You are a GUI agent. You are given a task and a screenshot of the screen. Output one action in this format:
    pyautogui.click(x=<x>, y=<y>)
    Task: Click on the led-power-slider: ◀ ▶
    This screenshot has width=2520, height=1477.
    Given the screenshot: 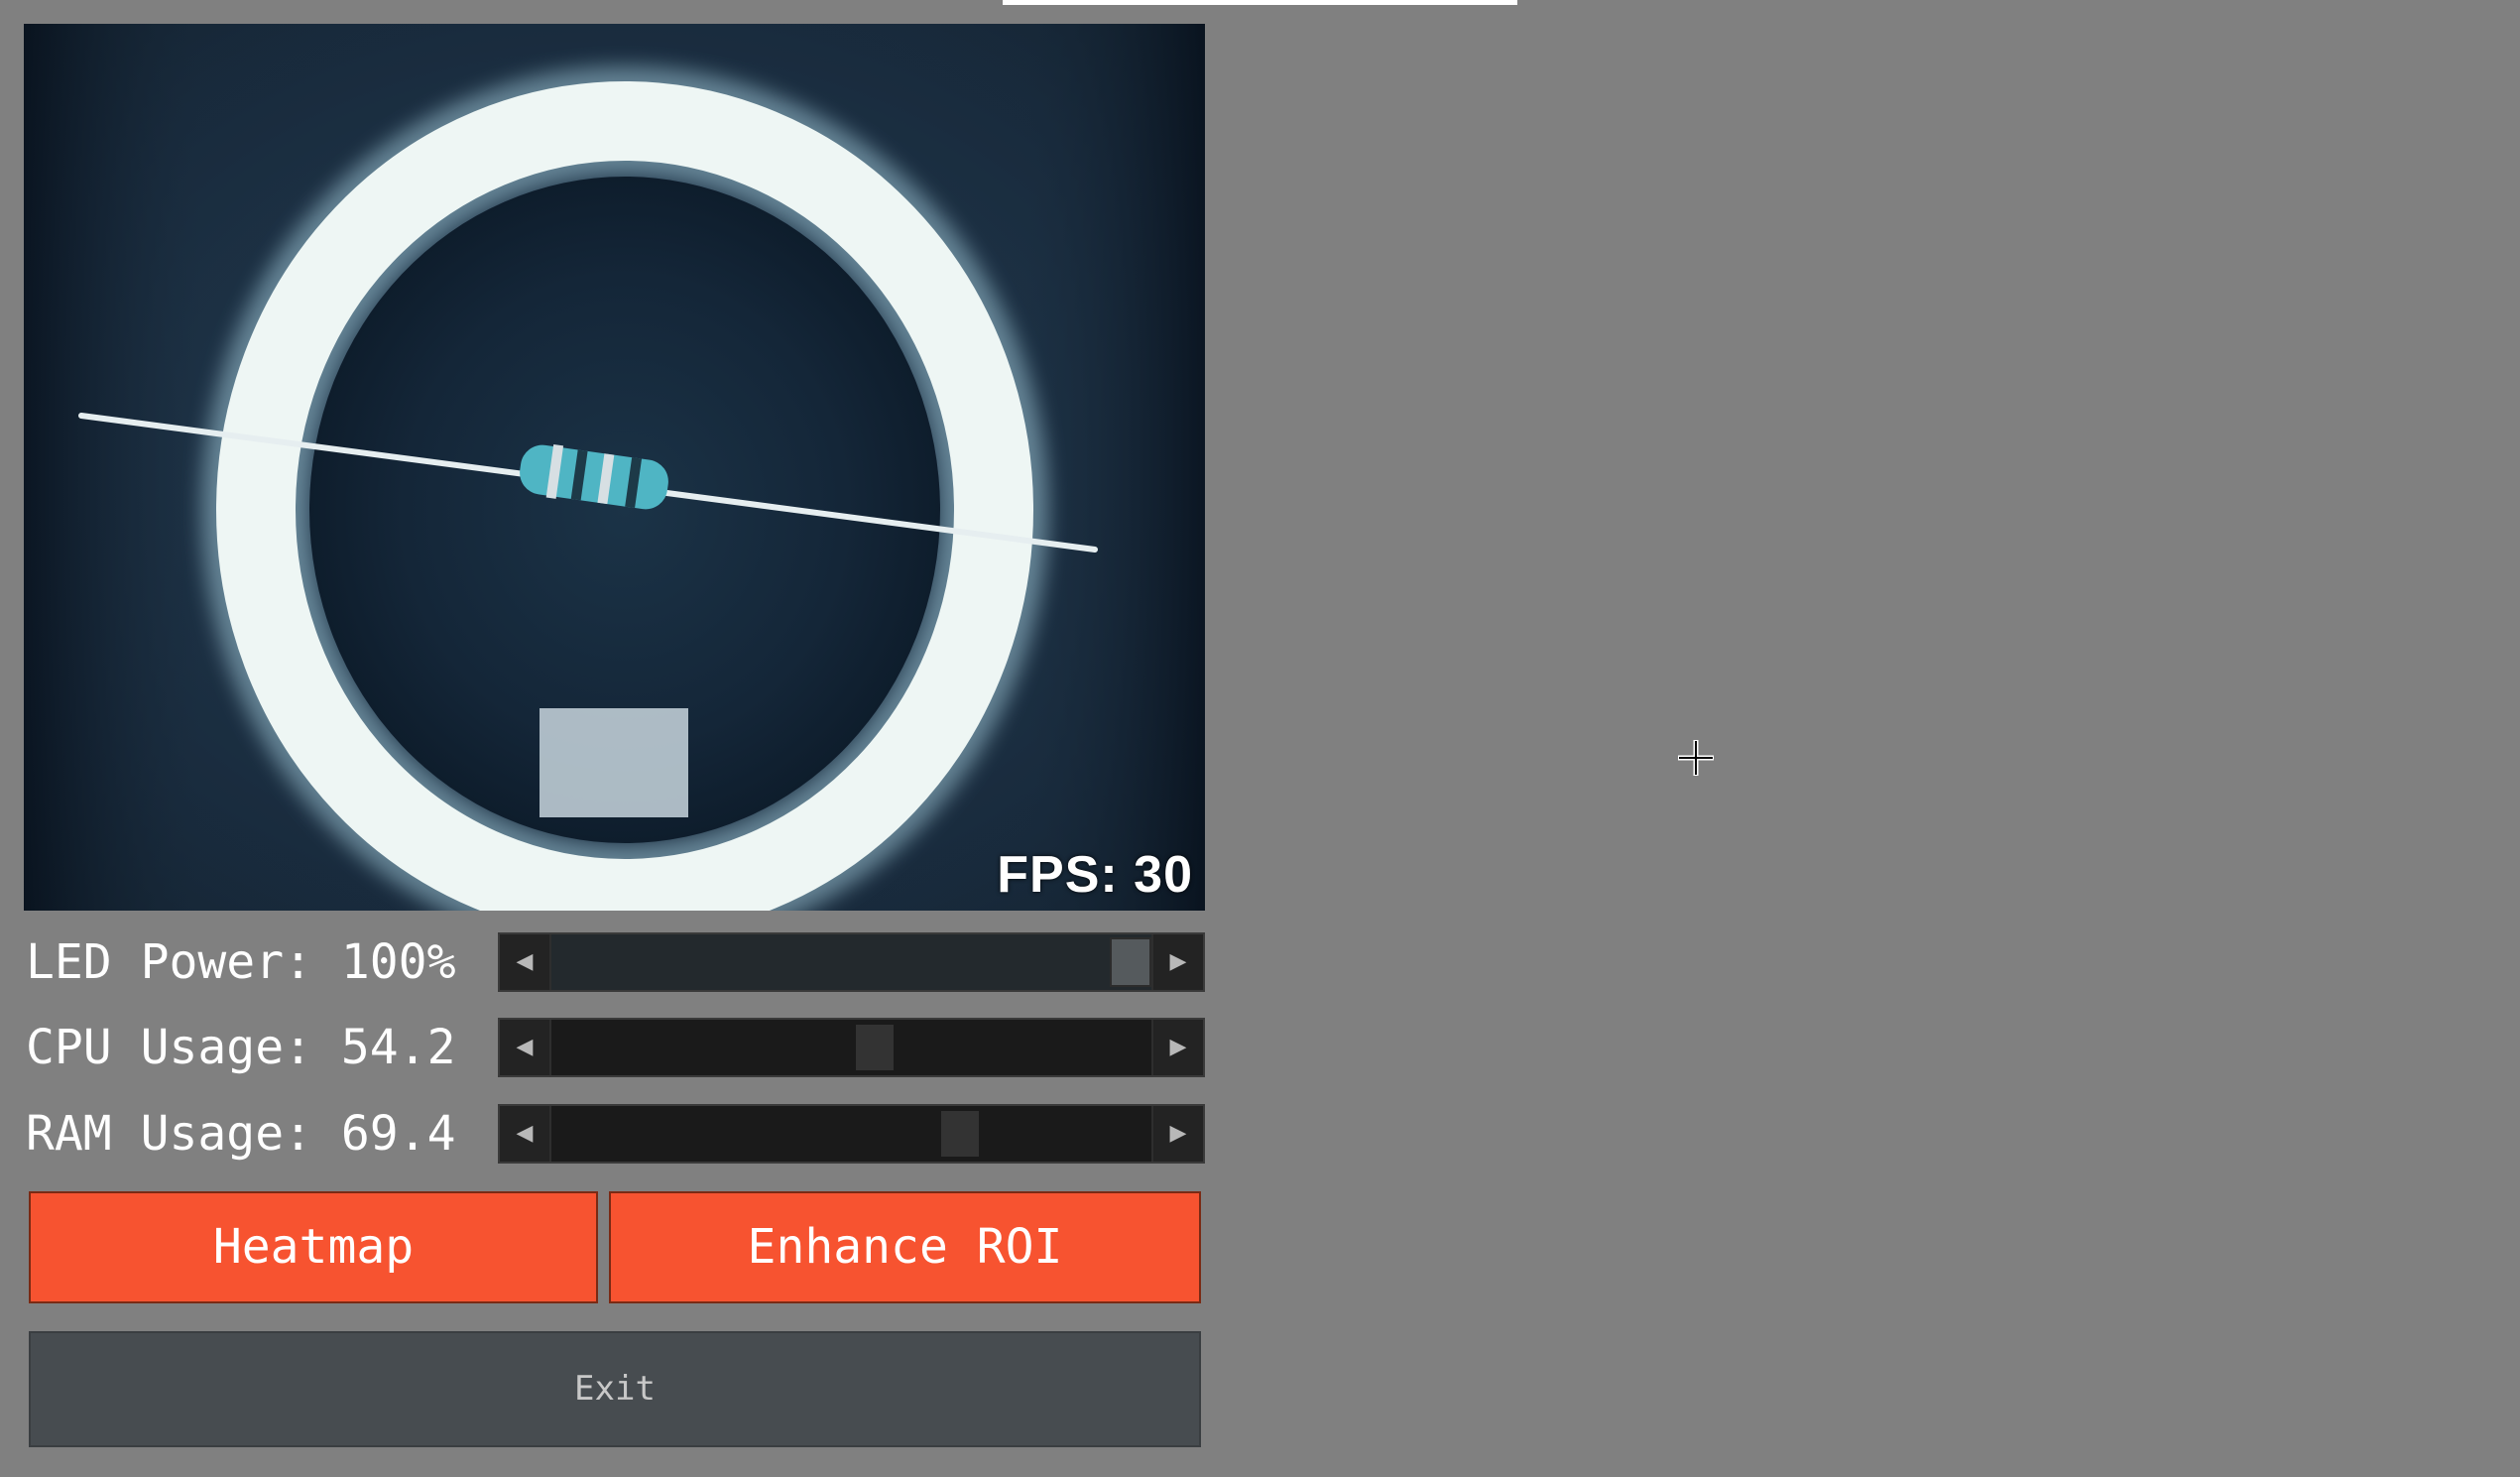 What is the action you would take?
    pyautogui.click(x=851, y=962)
    